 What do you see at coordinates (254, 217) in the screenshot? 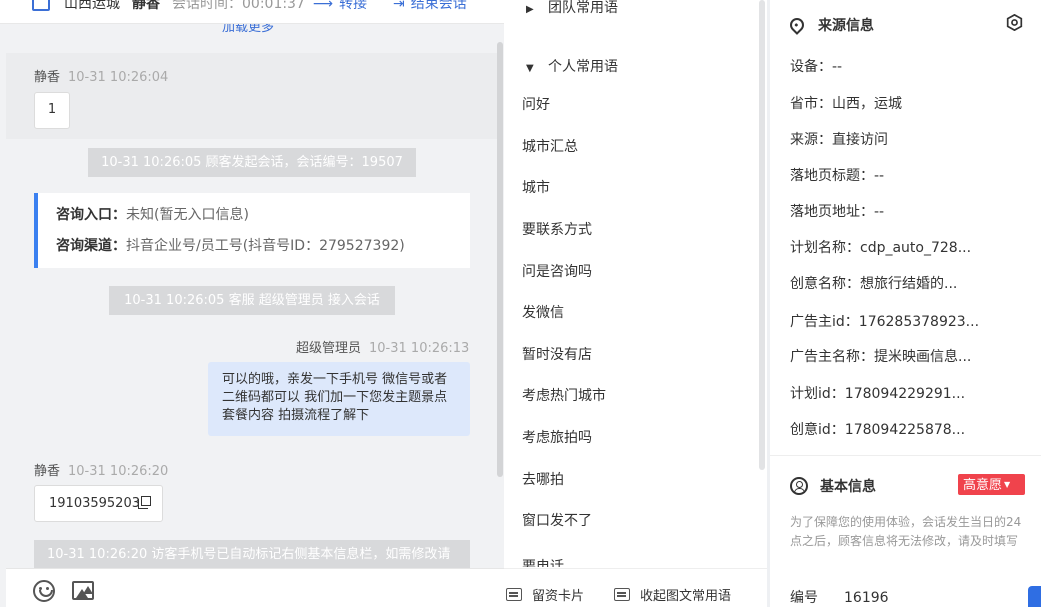
I see `consult-entry: 咨询入口：未知(暂无入口信息)` at bounding box center [254, 217].